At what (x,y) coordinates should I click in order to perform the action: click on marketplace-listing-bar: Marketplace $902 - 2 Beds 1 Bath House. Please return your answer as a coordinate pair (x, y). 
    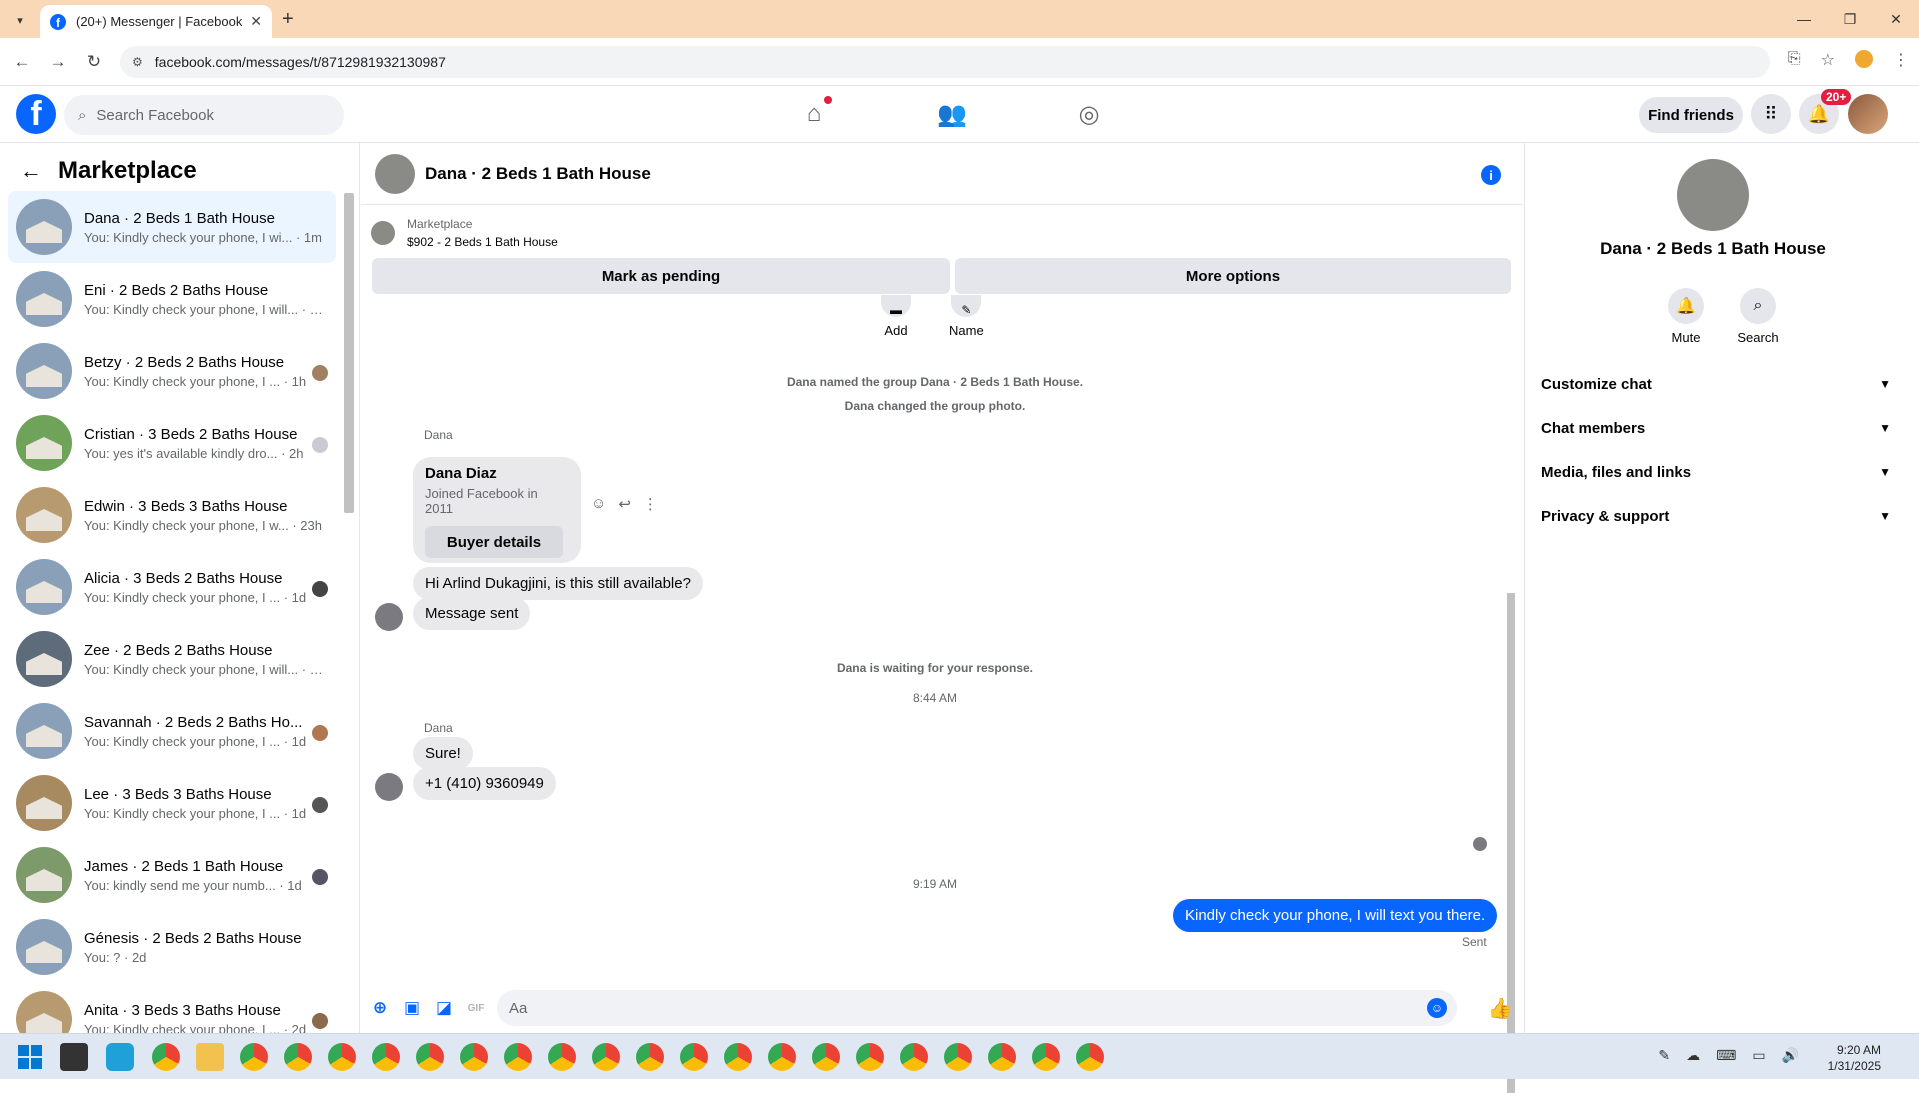
    Looking at the image, I should click on (464, 233).